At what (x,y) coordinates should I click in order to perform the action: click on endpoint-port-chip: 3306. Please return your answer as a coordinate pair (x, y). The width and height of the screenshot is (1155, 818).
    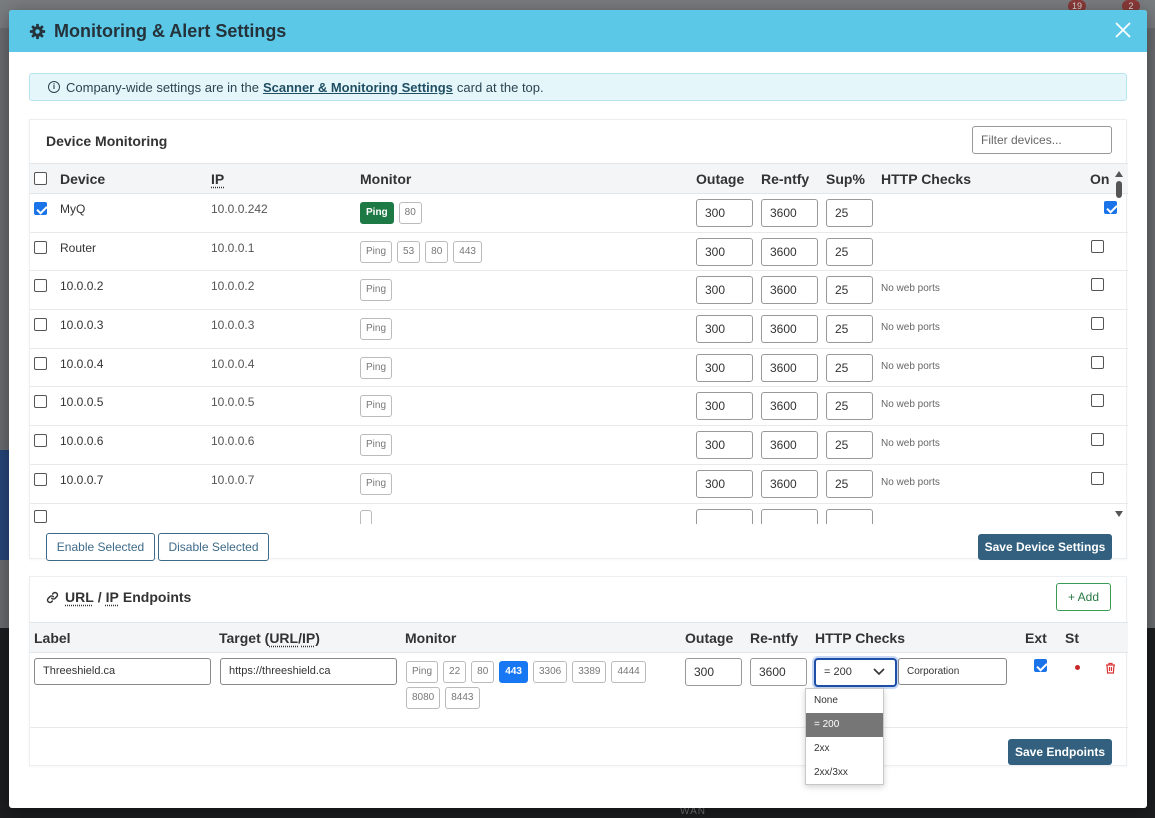
    Looking at the image, I should click on (550, 672).